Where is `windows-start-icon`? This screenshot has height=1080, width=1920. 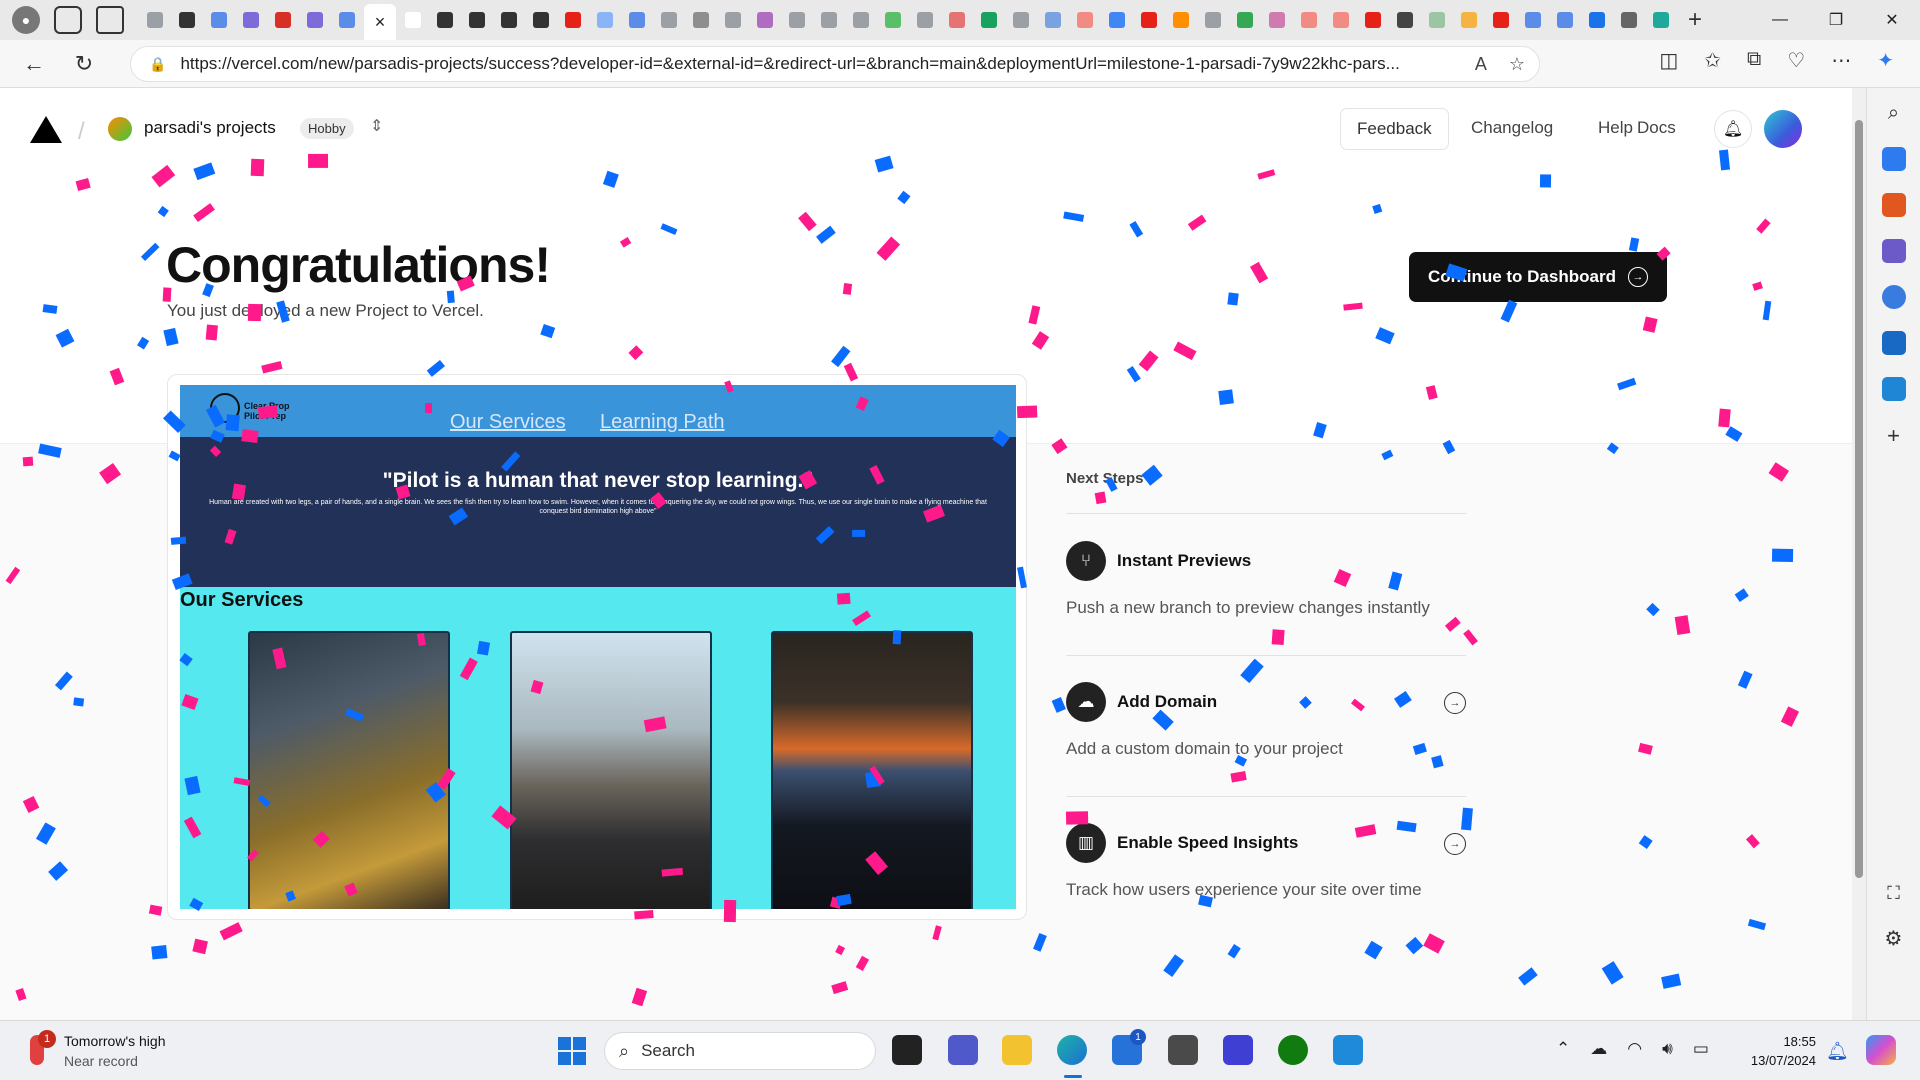 windows-start-icon is located at coordinates (572, 1051).